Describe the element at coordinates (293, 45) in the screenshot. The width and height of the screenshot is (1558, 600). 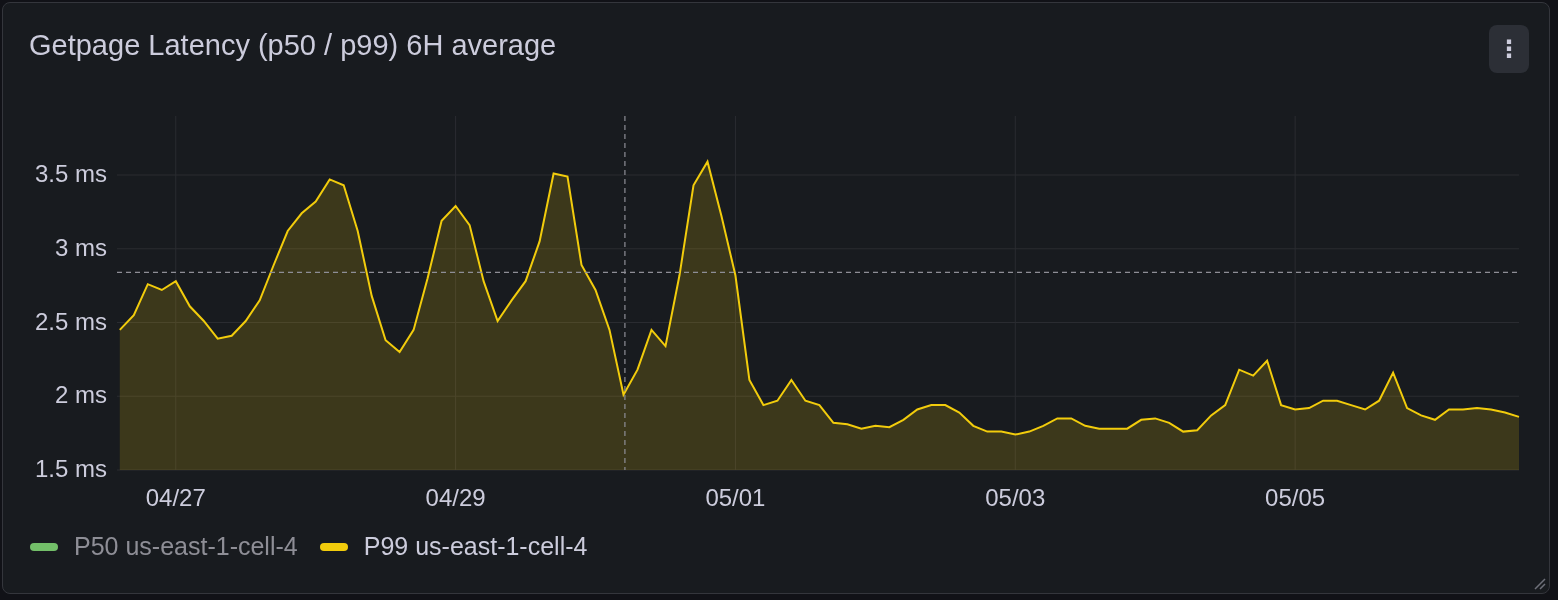
I see `panel-title: Getpage Latency (p50 / p99) 6H average` at that location.